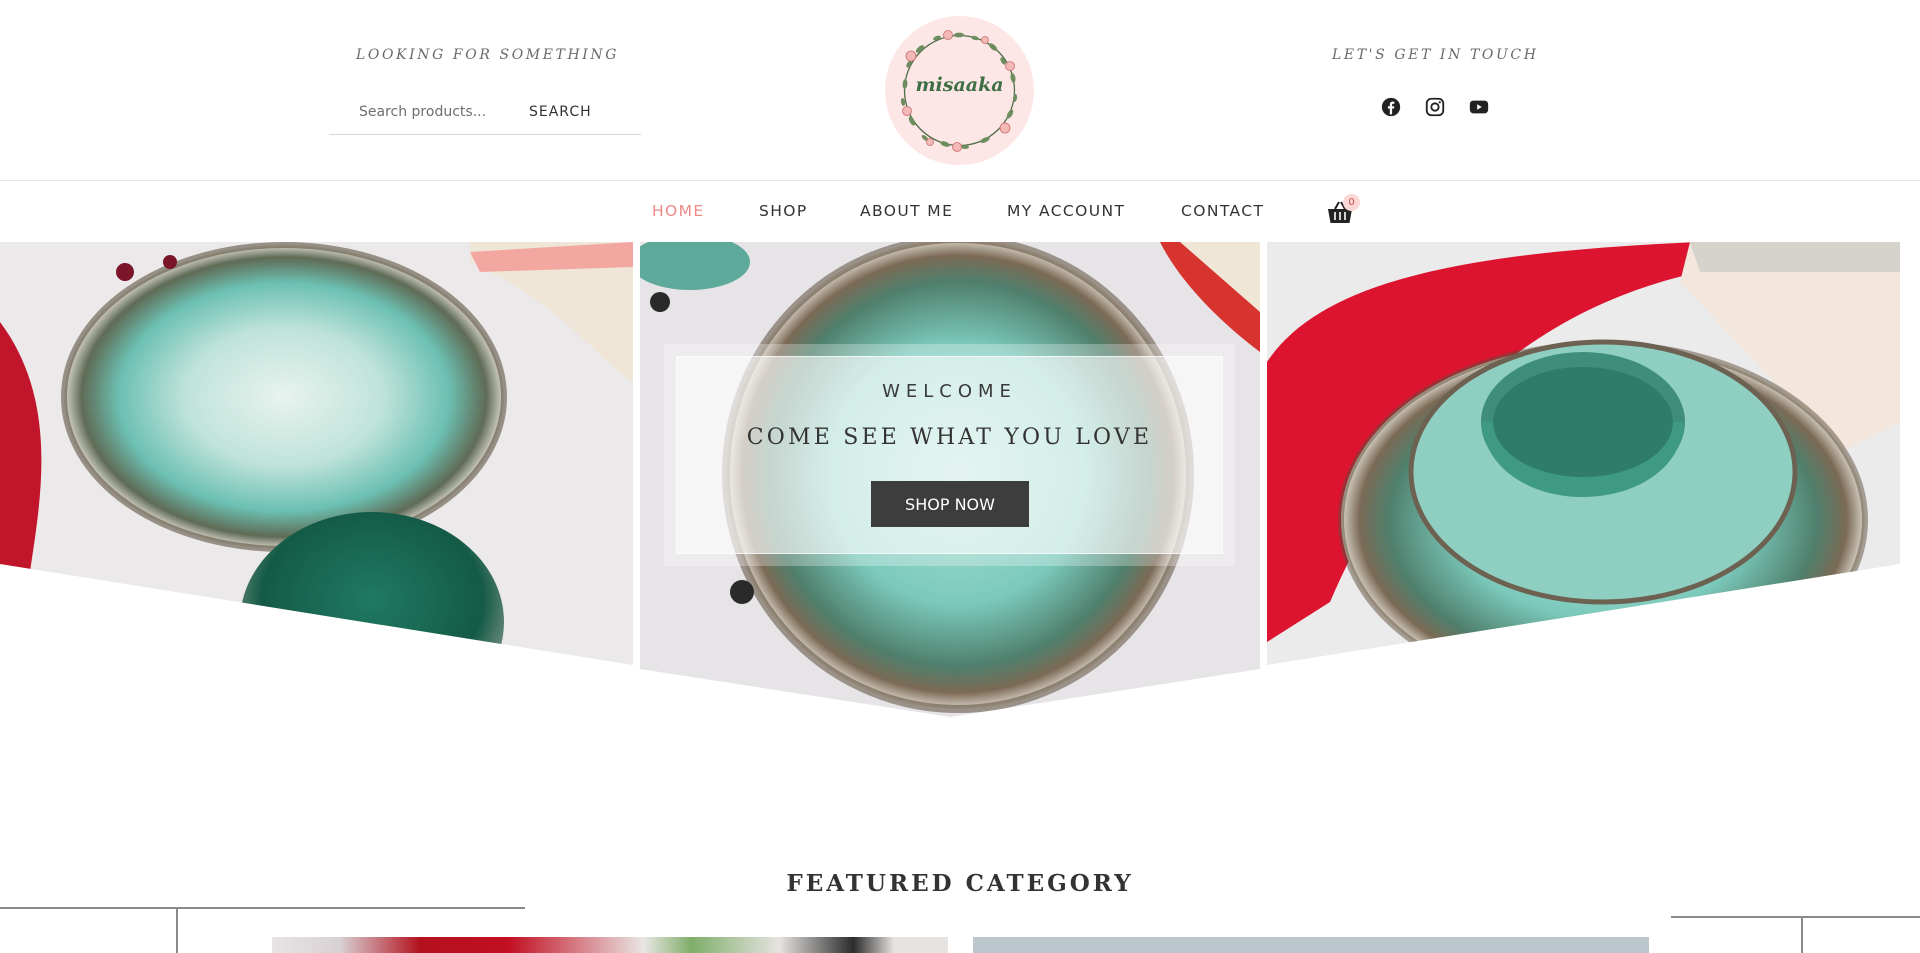  Describe the element at coordinates (1222, 211) in the screenshot. I see `nav-item-contact: CONTACT` at that location.